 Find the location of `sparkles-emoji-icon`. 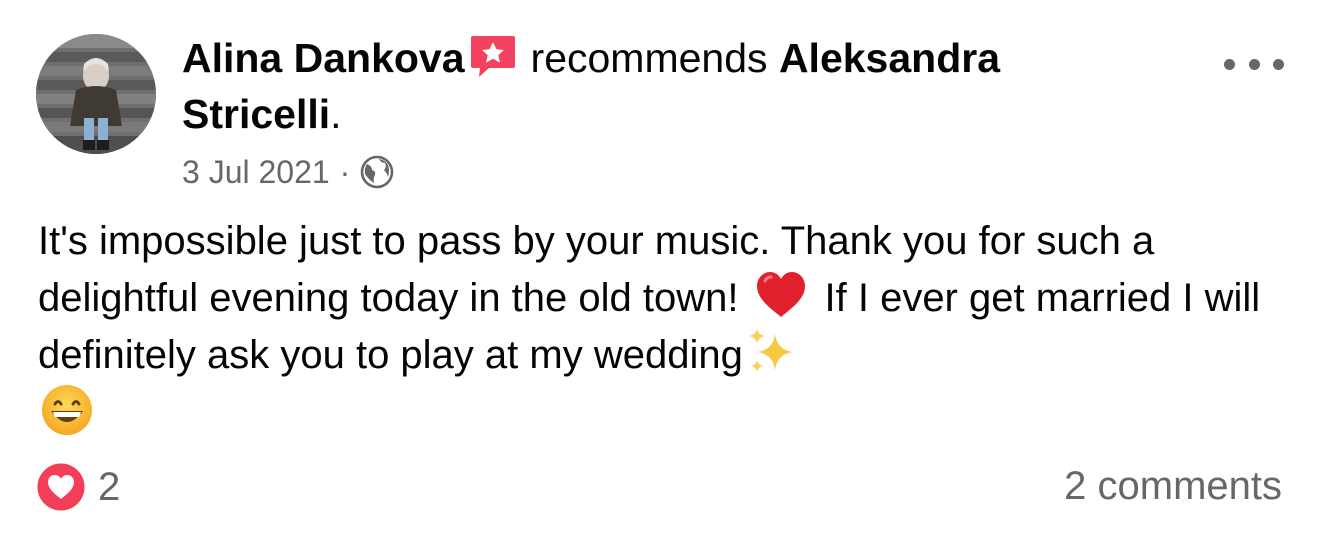

sparkles-emoji-icon is located at coordinates (770, 350).